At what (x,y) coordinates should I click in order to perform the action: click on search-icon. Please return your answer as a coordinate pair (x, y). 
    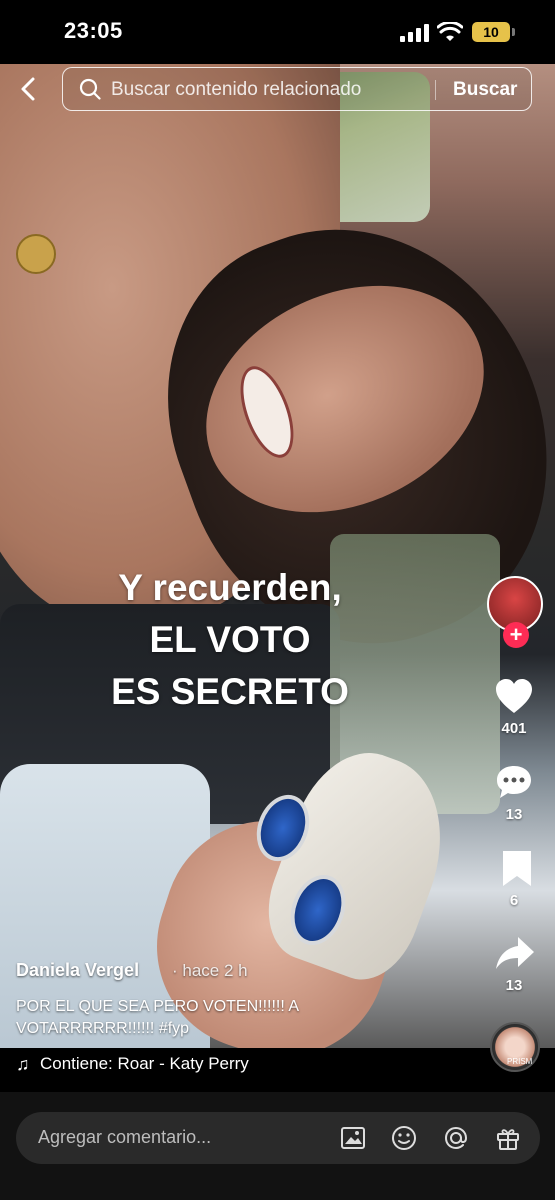
    Looking at the image, I should click on (90, 89).